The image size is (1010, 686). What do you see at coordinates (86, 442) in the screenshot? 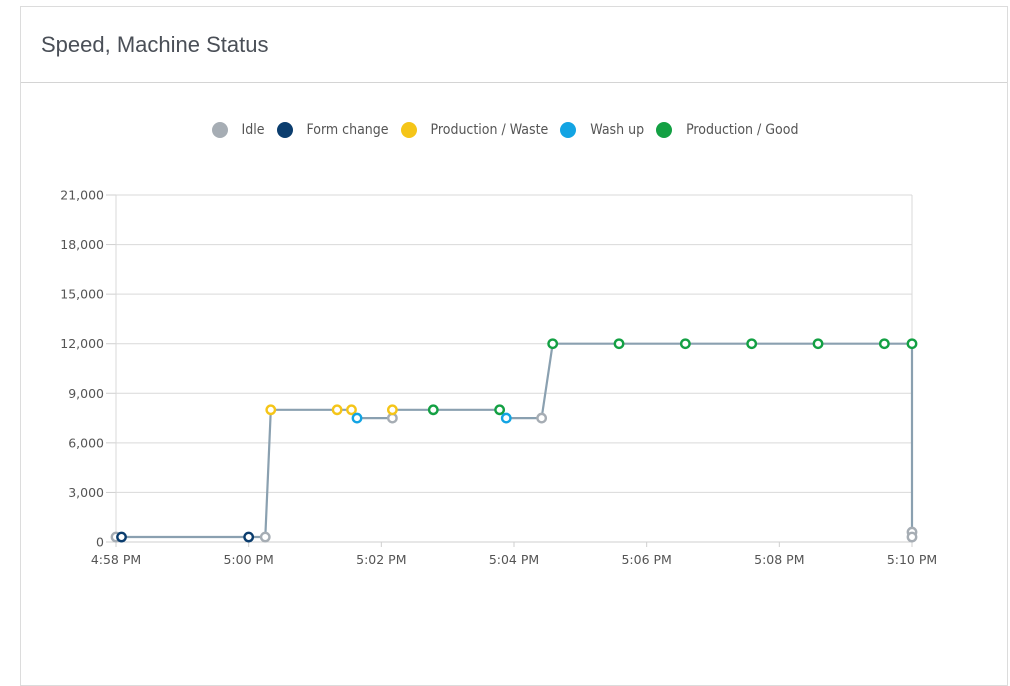
I see `y-tick-label: 6,000` at bounding box center [86, 442].